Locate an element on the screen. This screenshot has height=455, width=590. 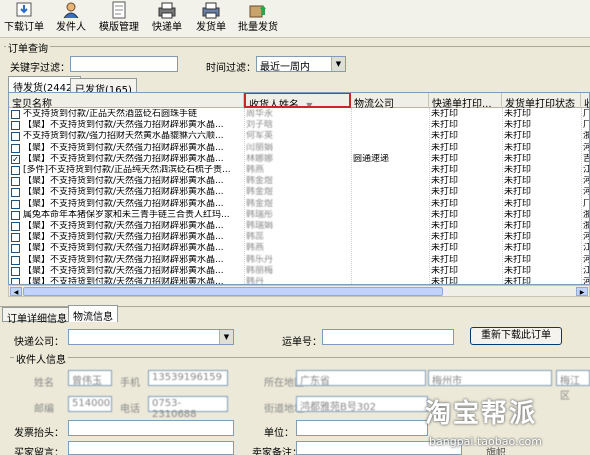
table-row: 【聚】不支持货到付款/天然强力招财辟邪黄水晶... 刘子晗 未打印 未打印 厂 is located at coordinates (299, 125).